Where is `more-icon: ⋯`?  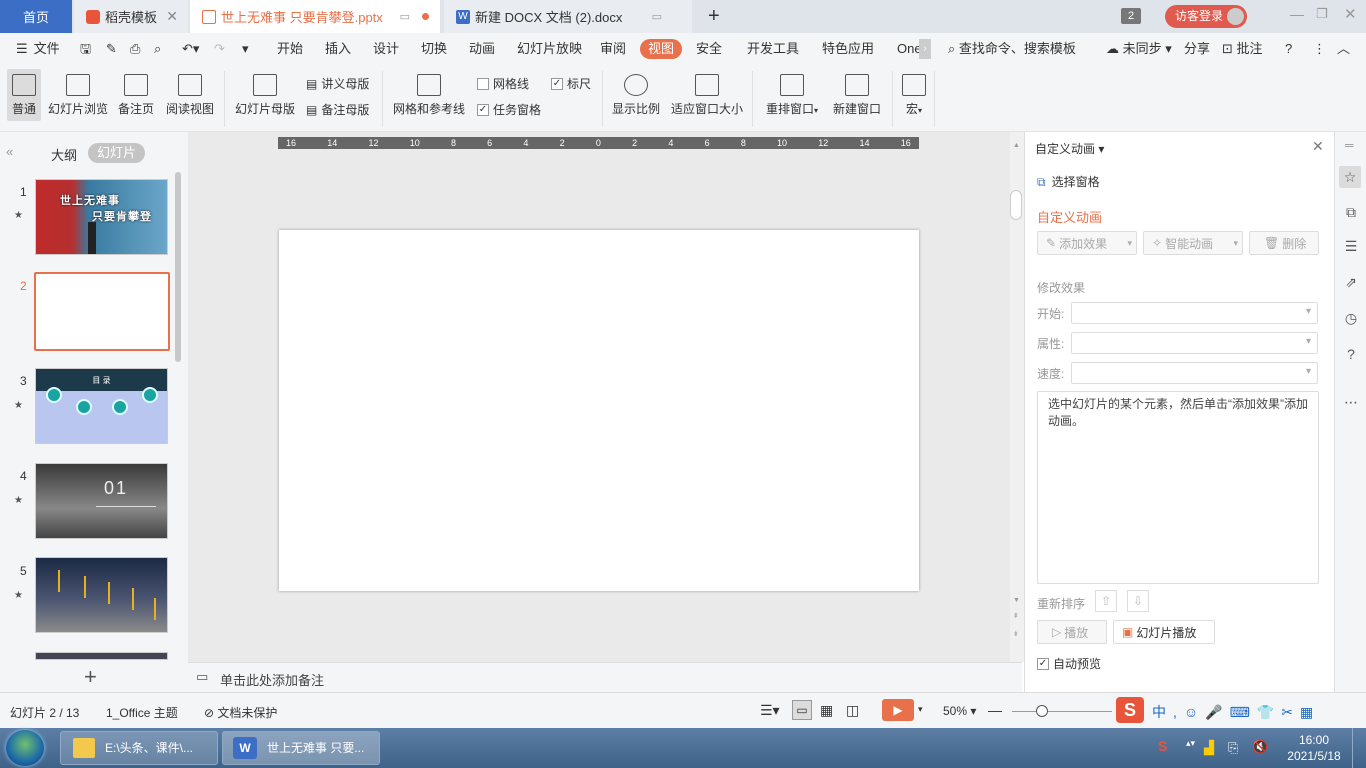 more-icon: ⋯ is located at coordinates (1351, 402).